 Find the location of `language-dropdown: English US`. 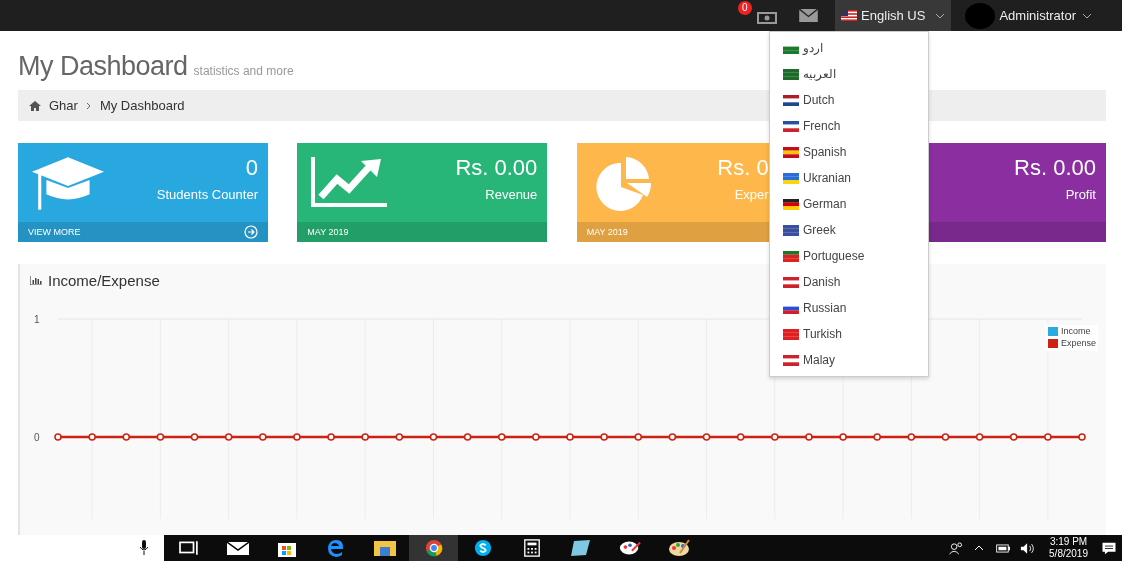

language-dropdown: English US is located at coordinates (893, 15).